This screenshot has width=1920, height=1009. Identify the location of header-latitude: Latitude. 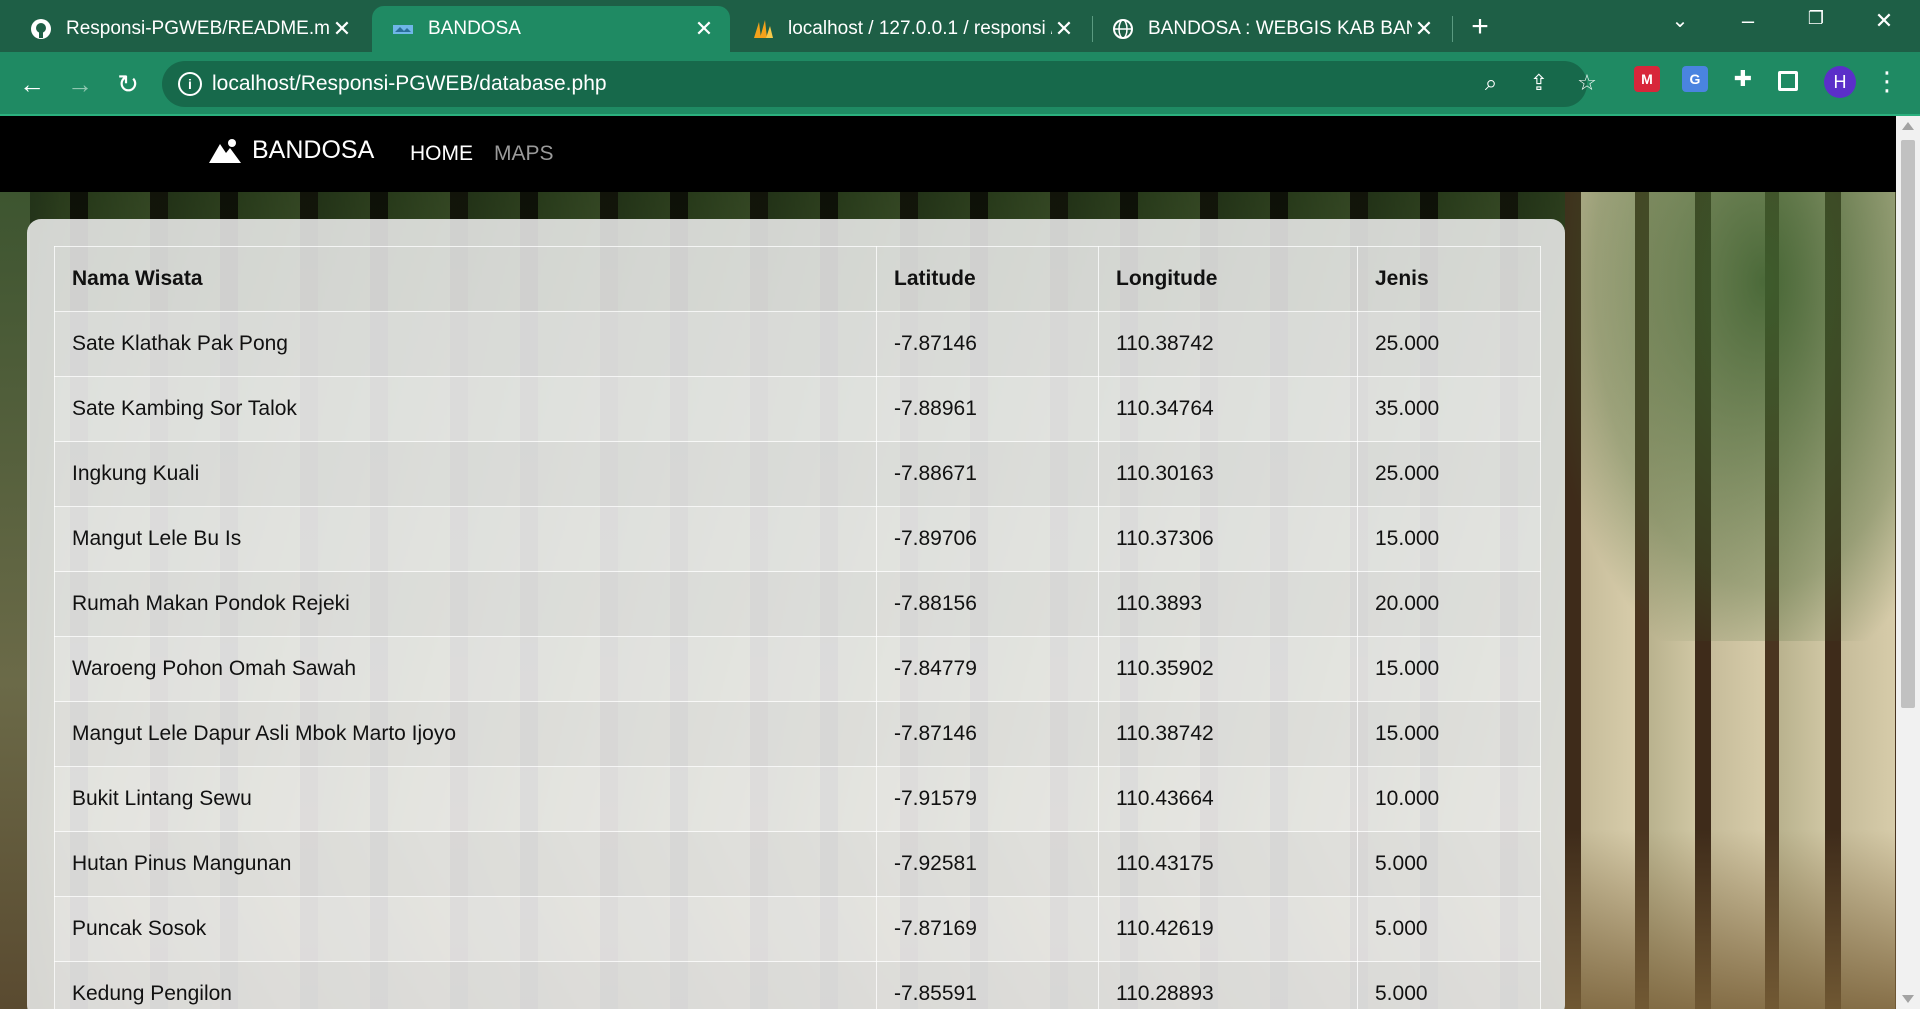
(987, 279).